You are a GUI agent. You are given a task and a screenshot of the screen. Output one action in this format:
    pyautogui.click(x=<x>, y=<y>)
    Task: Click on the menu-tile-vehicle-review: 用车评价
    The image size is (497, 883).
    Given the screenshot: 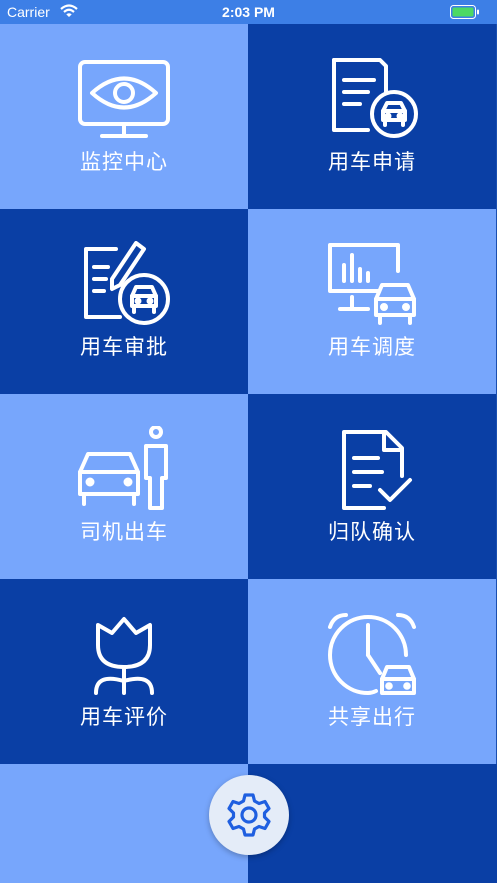 What is the action you would take?
    pyautogui.click(x=124, y=671)
    